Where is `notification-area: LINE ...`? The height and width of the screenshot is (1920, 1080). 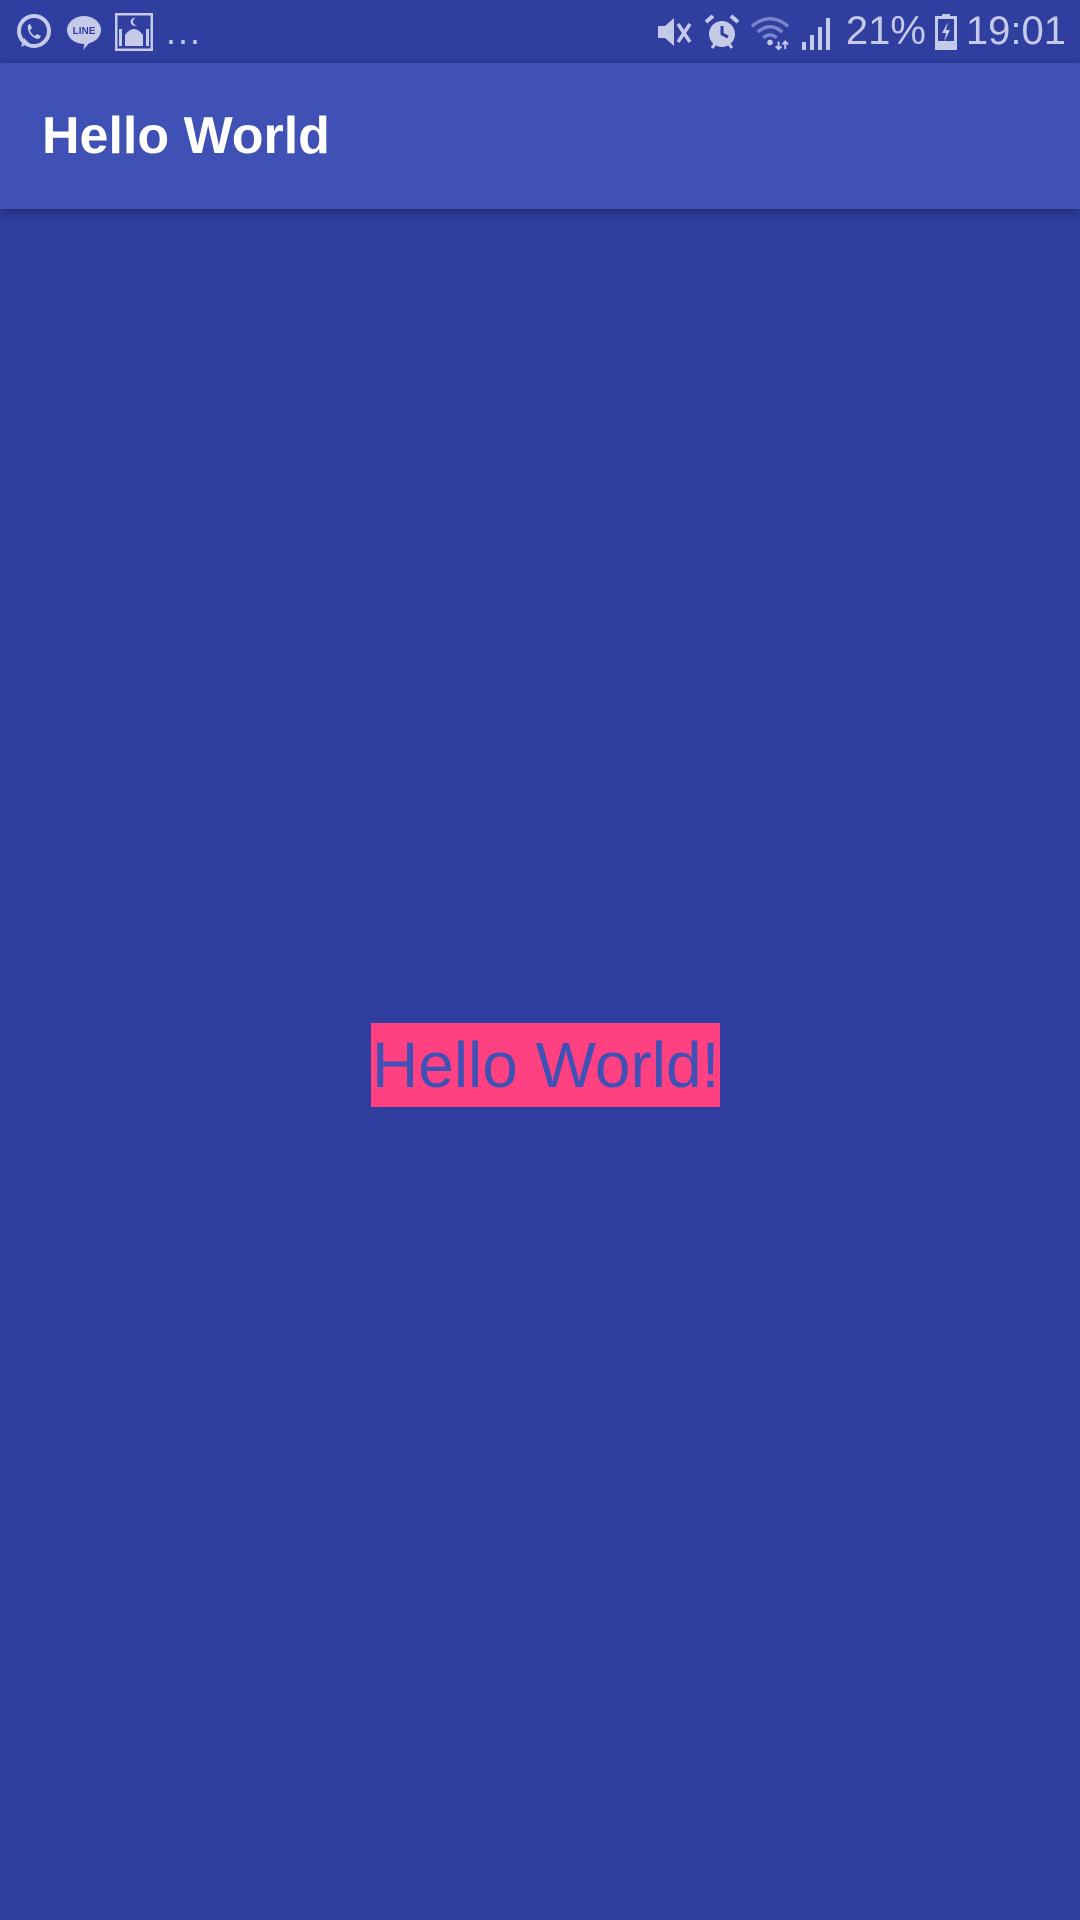 notification-area: LINE ... is located at coordinates (113, 31).